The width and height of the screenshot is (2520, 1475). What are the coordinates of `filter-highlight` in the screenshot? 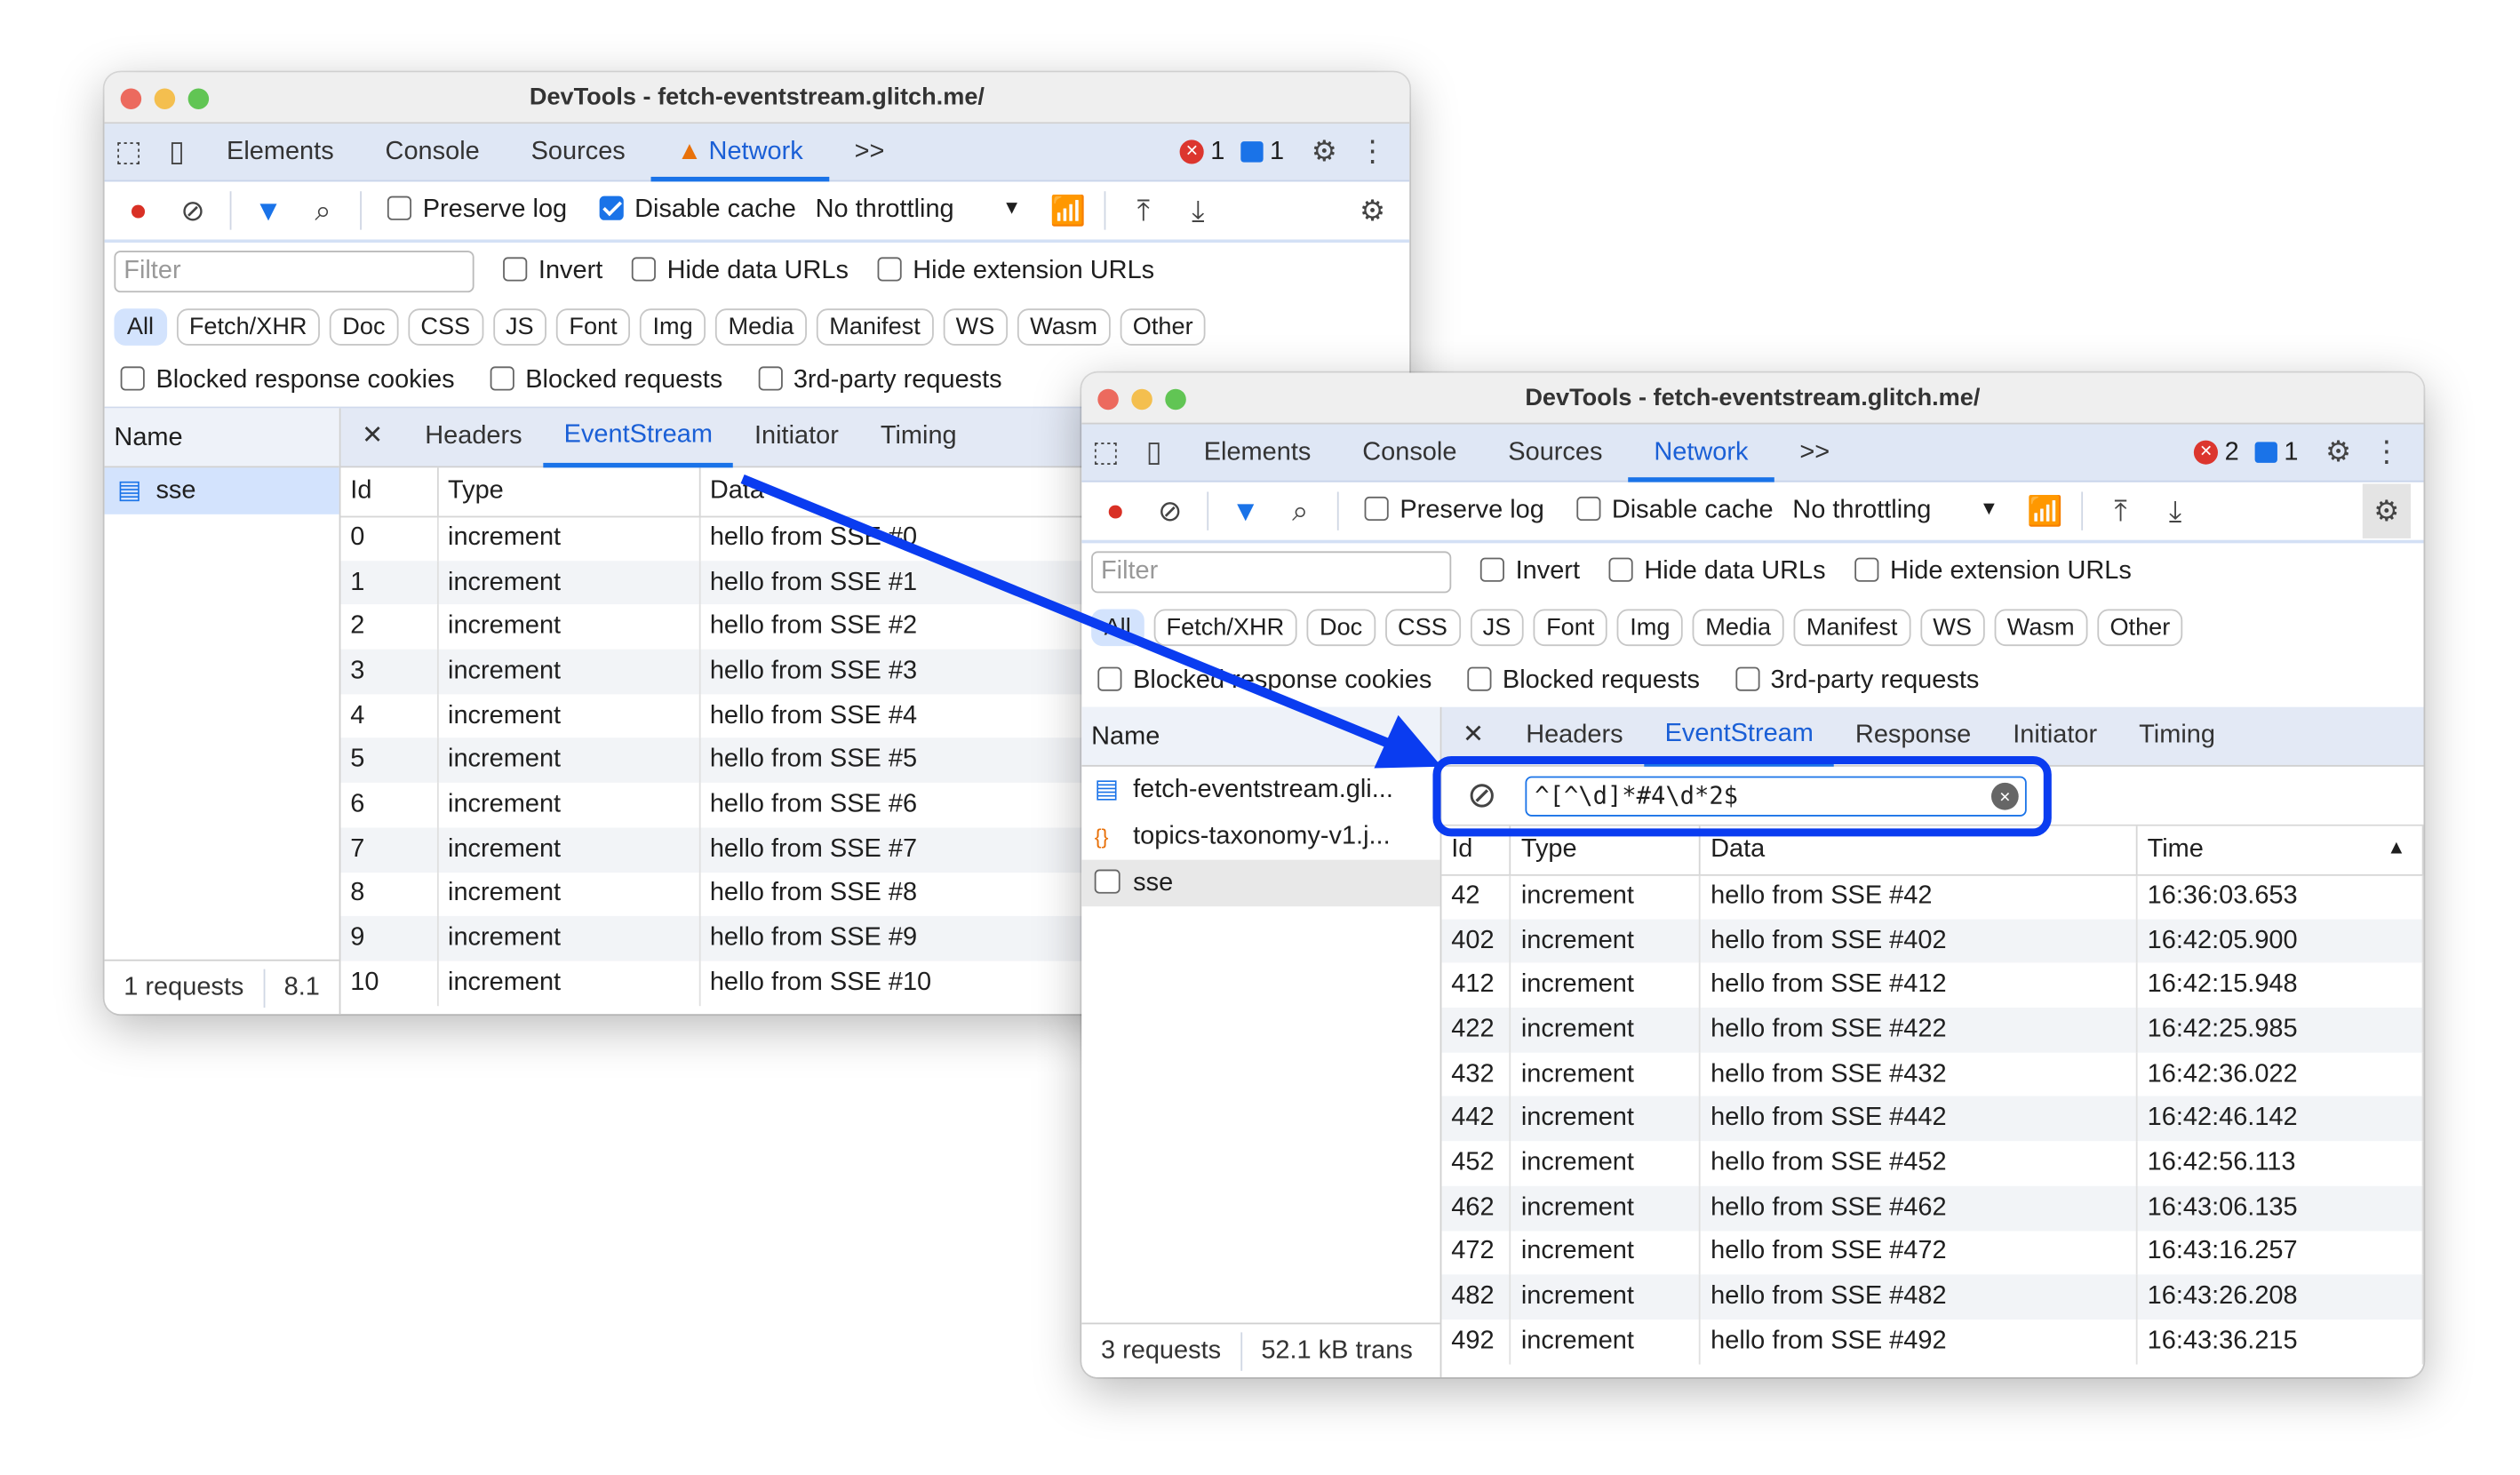 It's located at (1742, 796).